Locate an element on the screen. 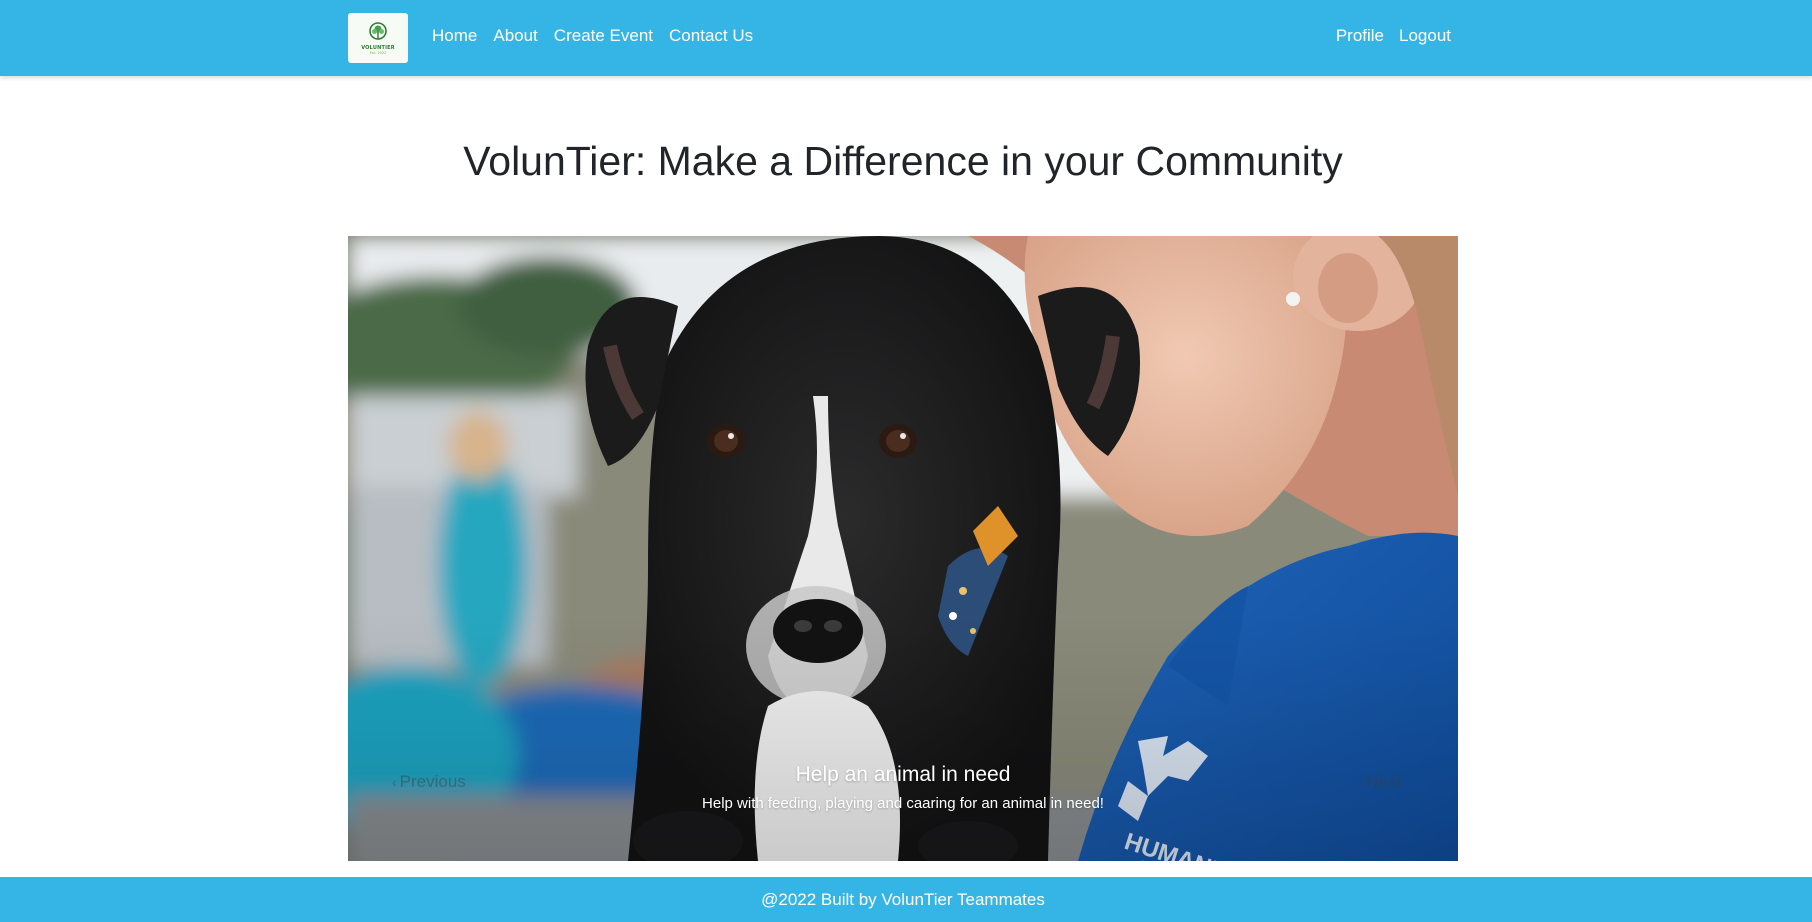  nav-create-event-link: Create Event is located at coordinates (603, 36).